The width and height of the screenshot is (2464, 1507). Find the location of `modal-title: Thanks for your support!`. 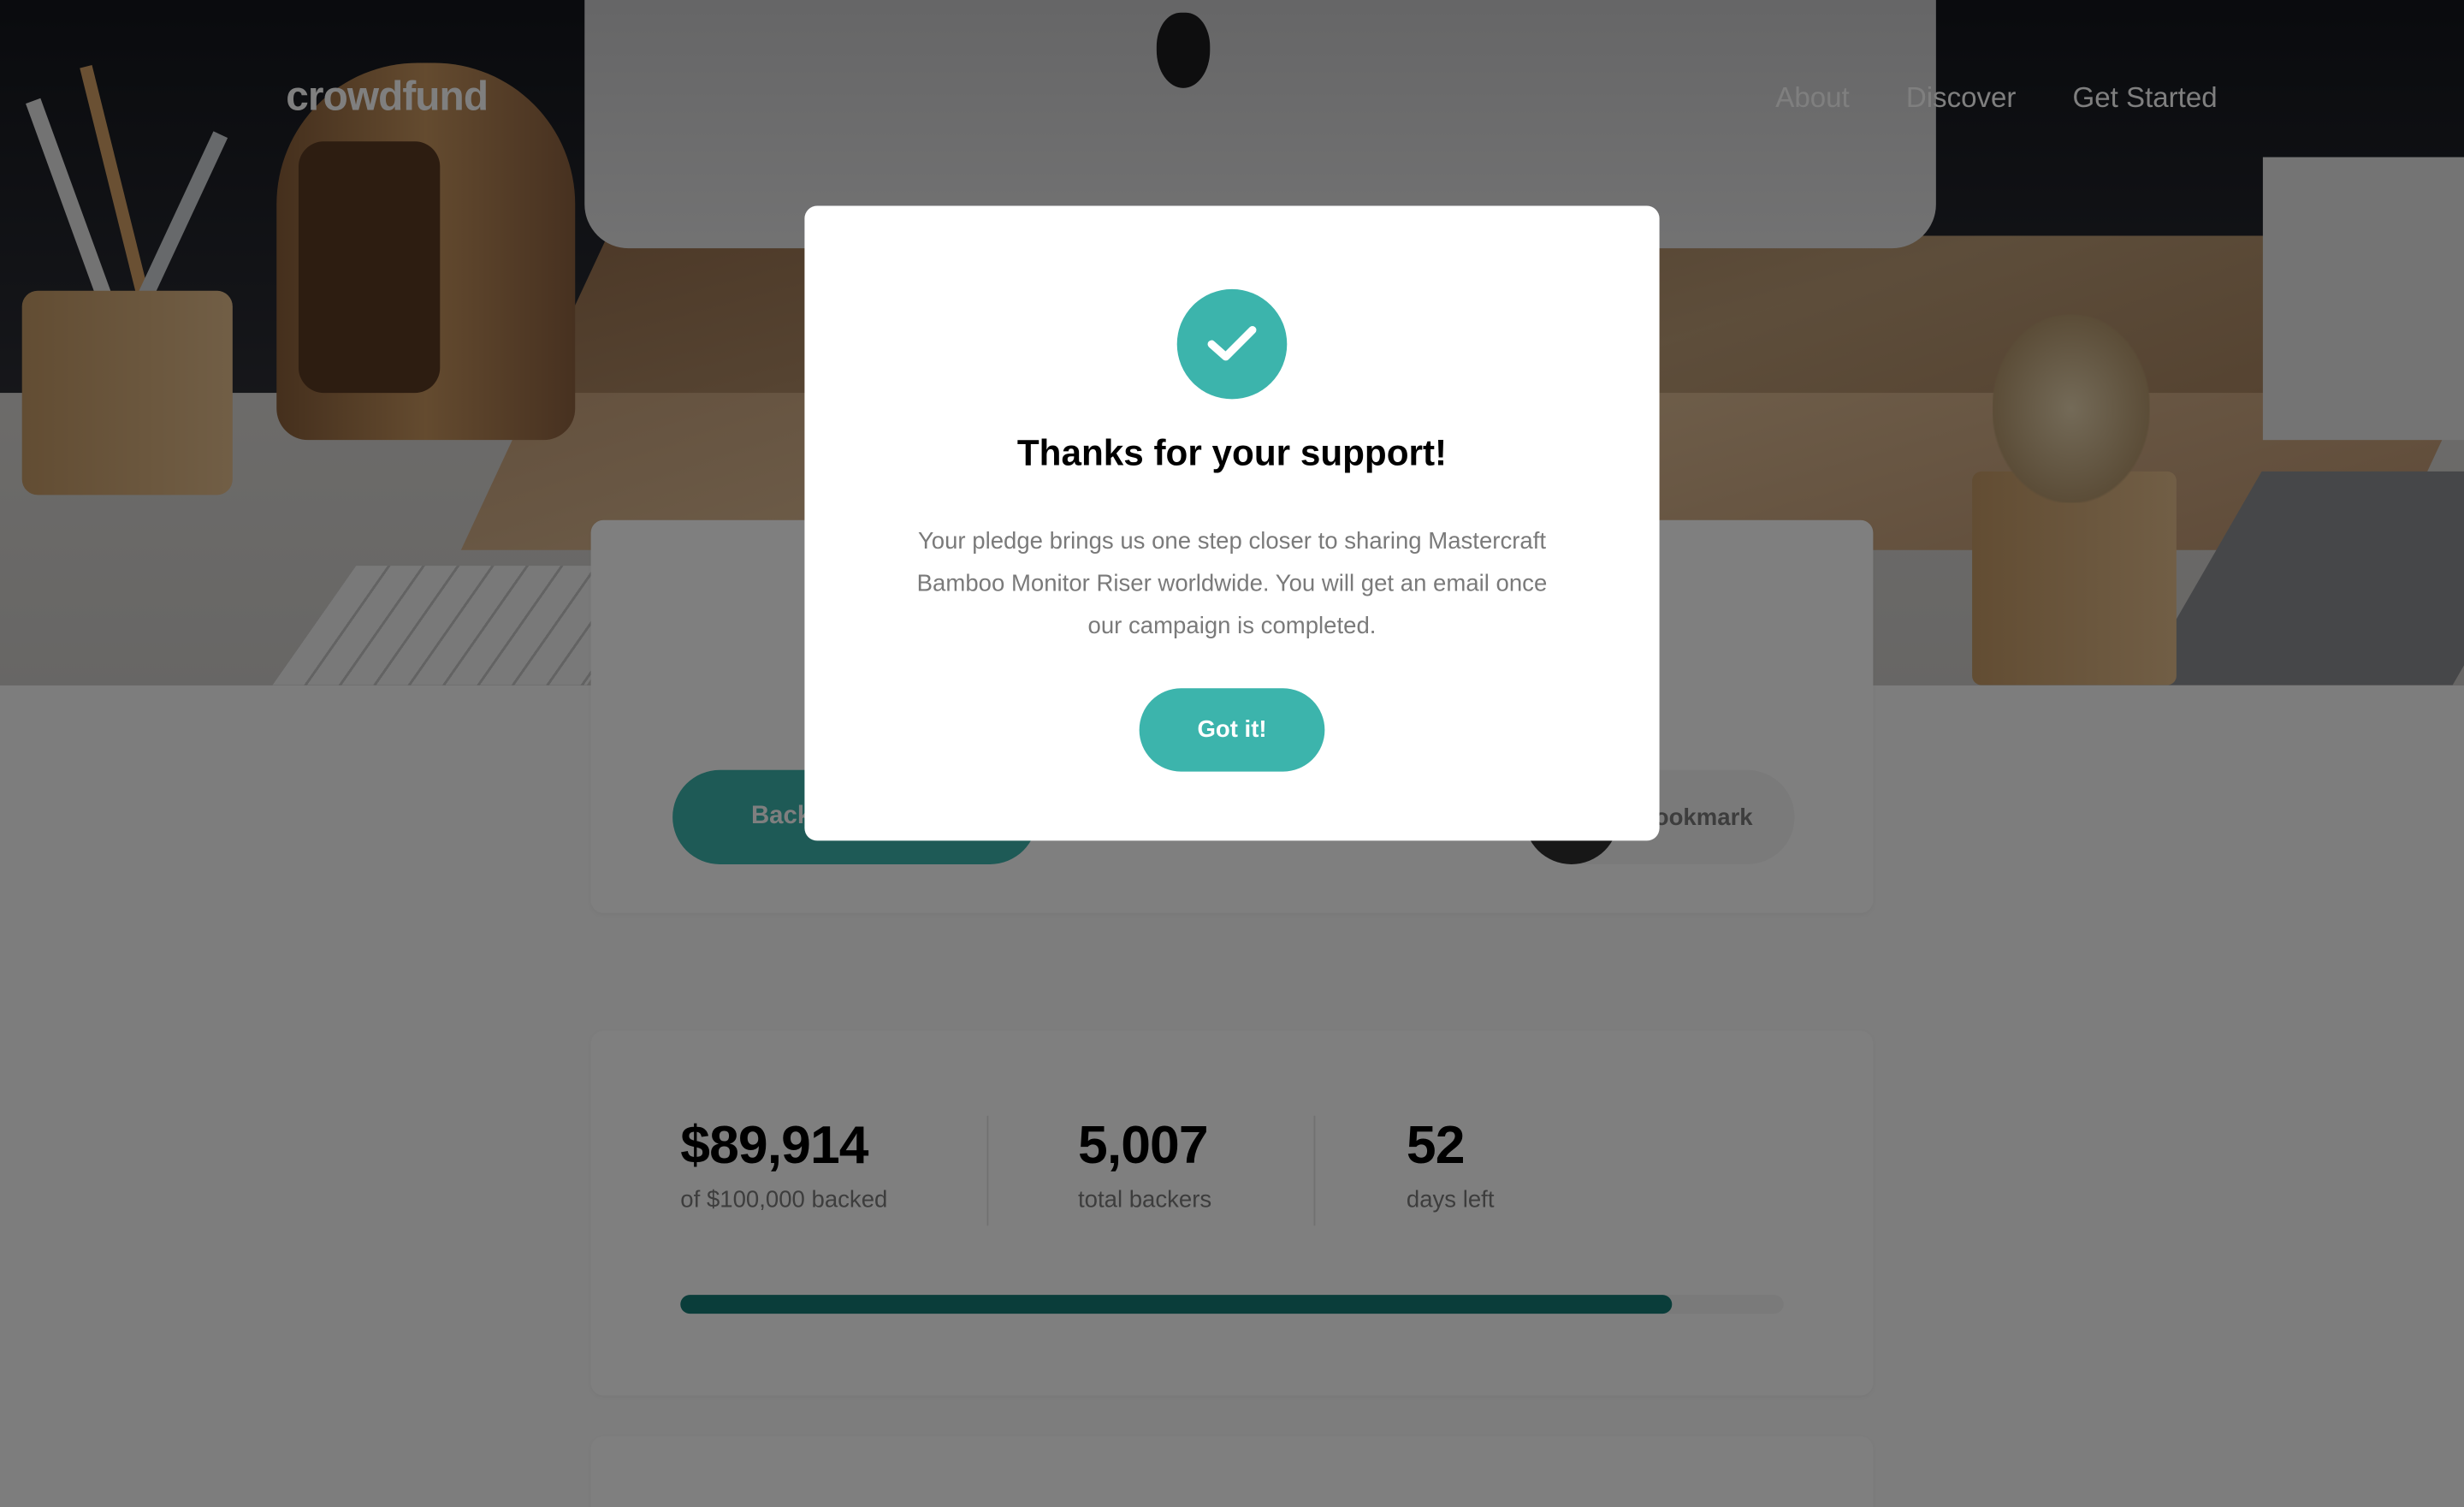

modal-title: Thanks for your support! is located at coordinates (1232, 452).